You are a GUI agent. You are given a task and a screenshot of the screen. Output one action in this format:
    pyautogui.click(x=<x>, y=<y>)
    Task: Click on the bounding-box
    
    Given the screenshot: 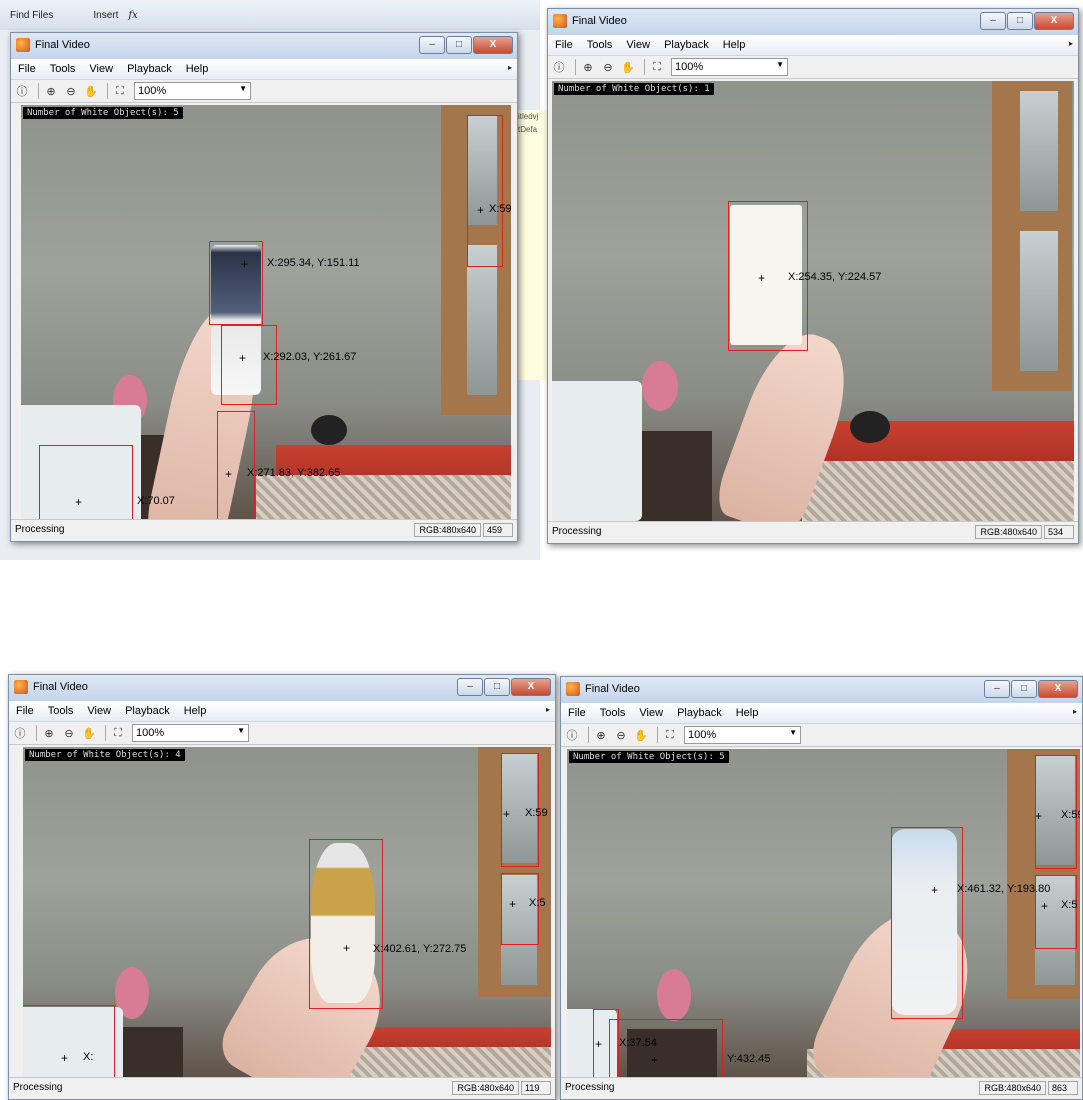 What is the action you would take?
    pyautogui.click(x=69, y=1041)
    